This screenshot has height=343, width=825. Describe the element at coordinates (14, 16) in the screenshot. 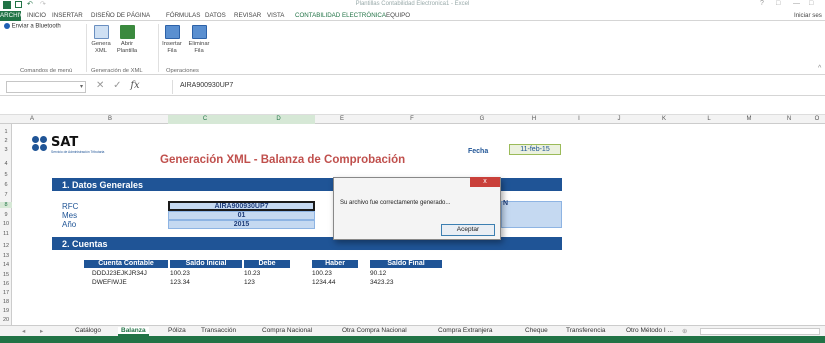

I see `tab-archivo: ARCHIVO` at that location.